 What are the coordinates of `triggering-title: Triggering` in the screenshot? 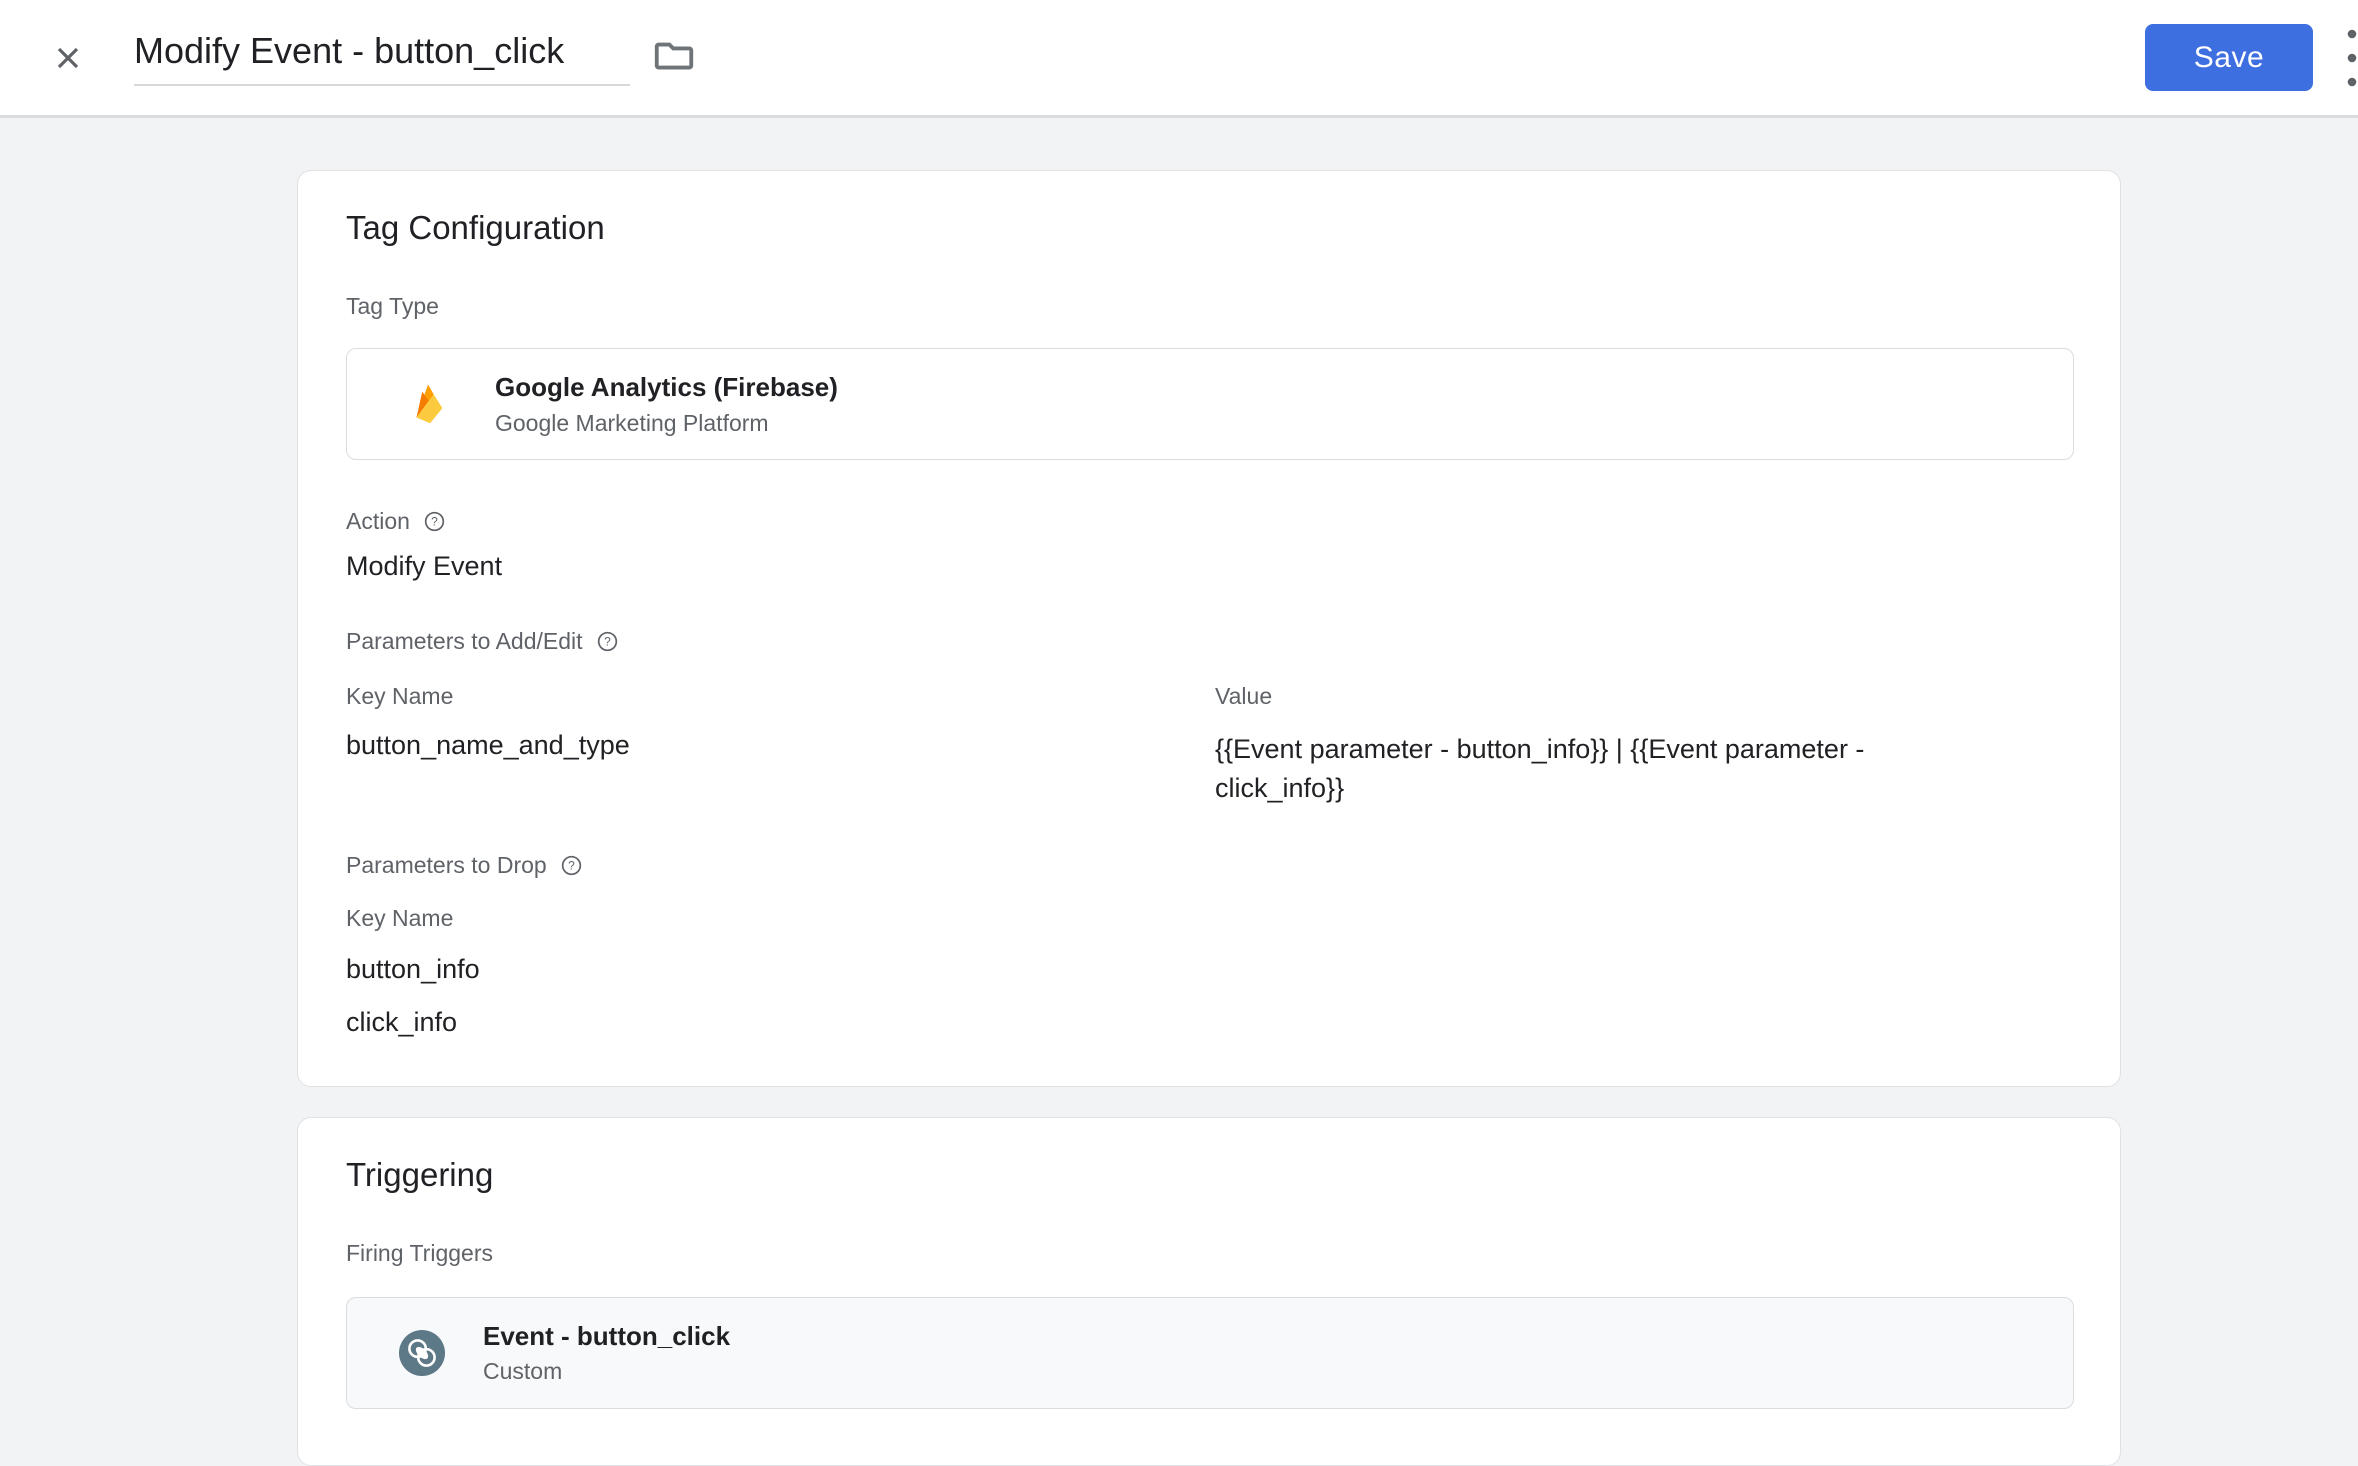 It's located at (420, 1175).